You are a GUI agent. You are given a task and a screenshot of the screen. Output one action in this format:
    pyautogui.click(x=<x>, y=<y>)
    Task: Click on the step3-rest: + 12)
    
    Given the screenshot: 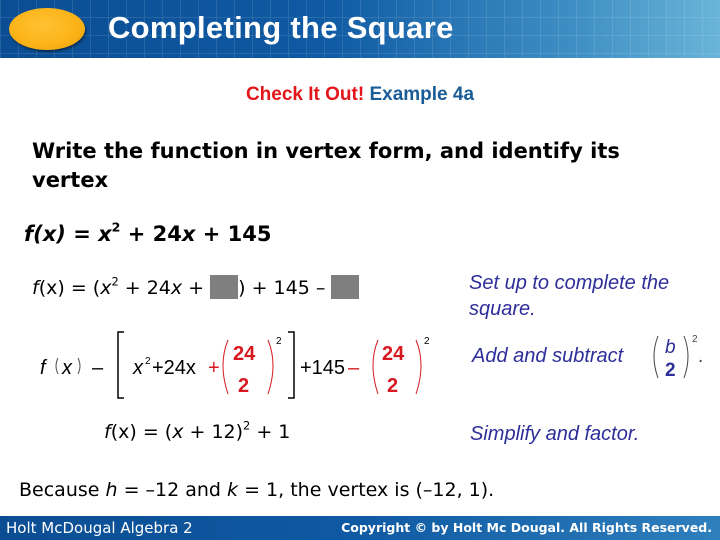 What is the action you would take?
    pyautogui.click(x=213, y=432)
    